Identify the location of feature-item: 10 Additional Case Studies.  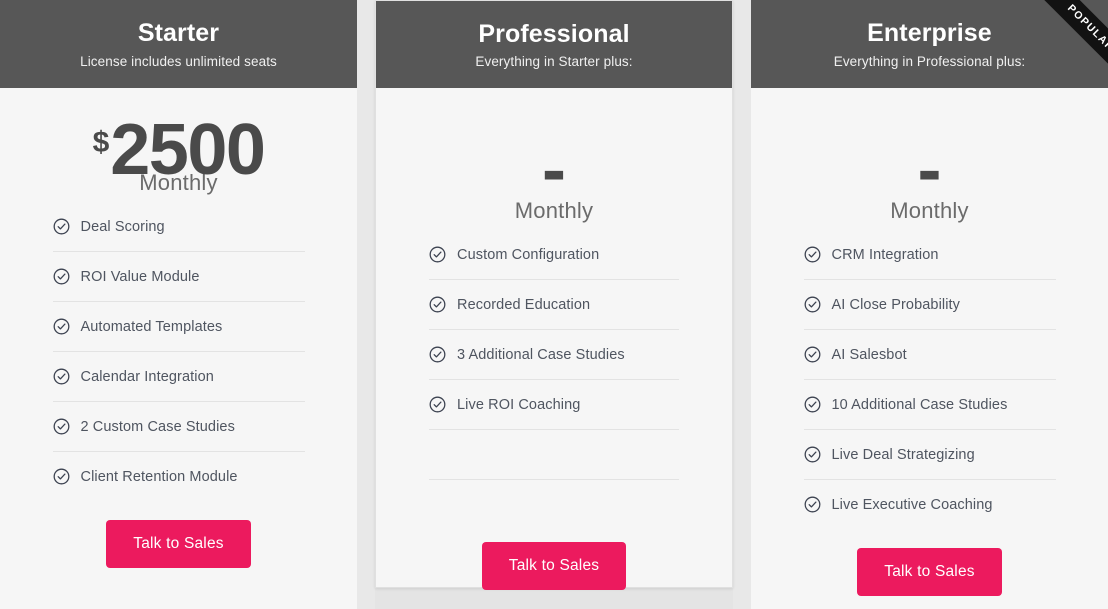
(929, 405).